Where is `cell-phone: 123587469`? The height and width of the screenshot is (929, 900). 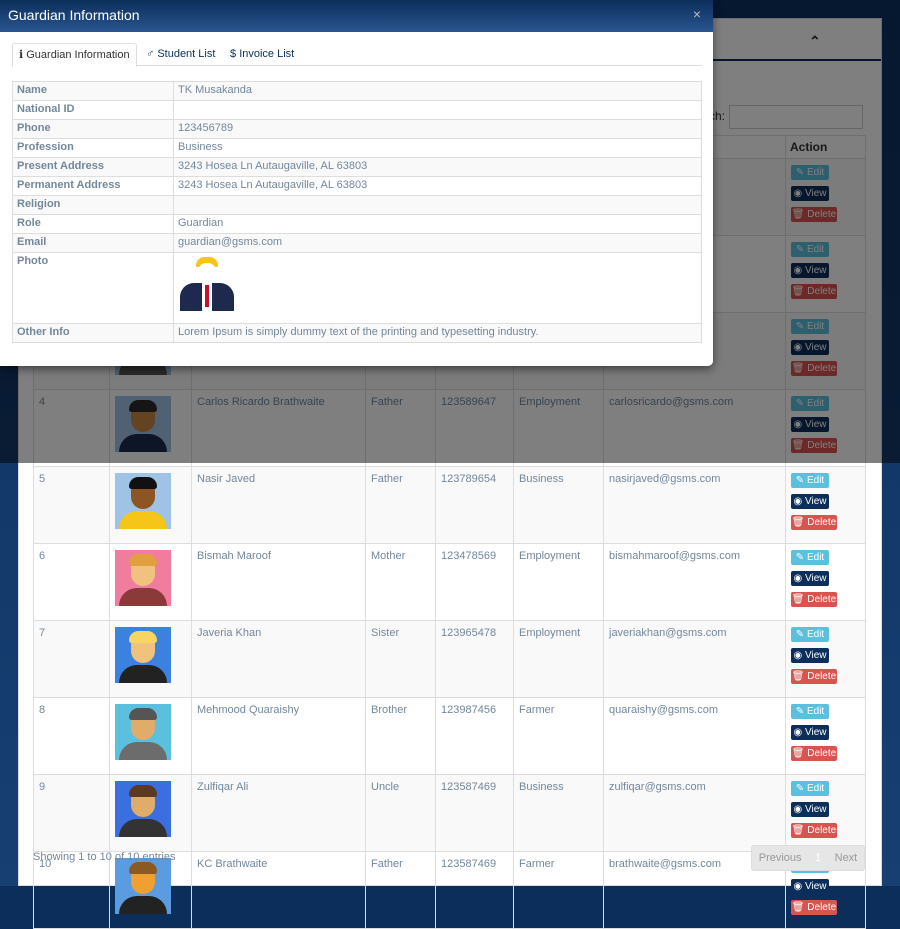 cell-phone: 123587469 is located at coordinates (474, 813).